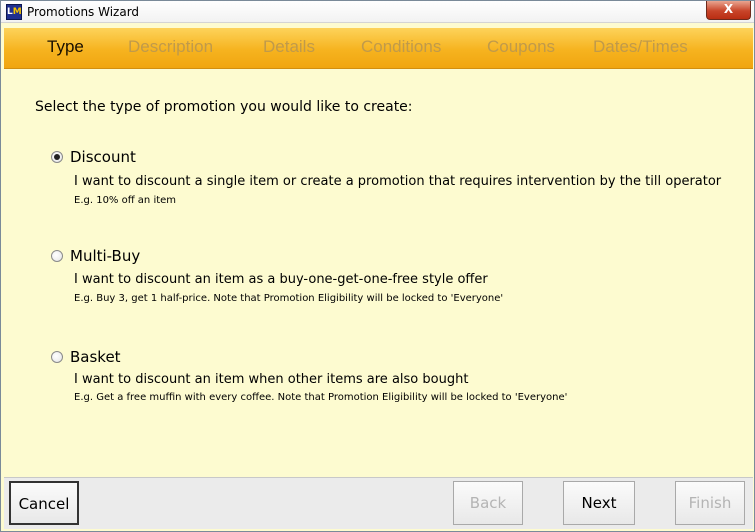  What do you see at coordinates (105, 256) in the screenshot?
I see `multi-buy-title: Multi-Buy` at bounding box center [105, 256].